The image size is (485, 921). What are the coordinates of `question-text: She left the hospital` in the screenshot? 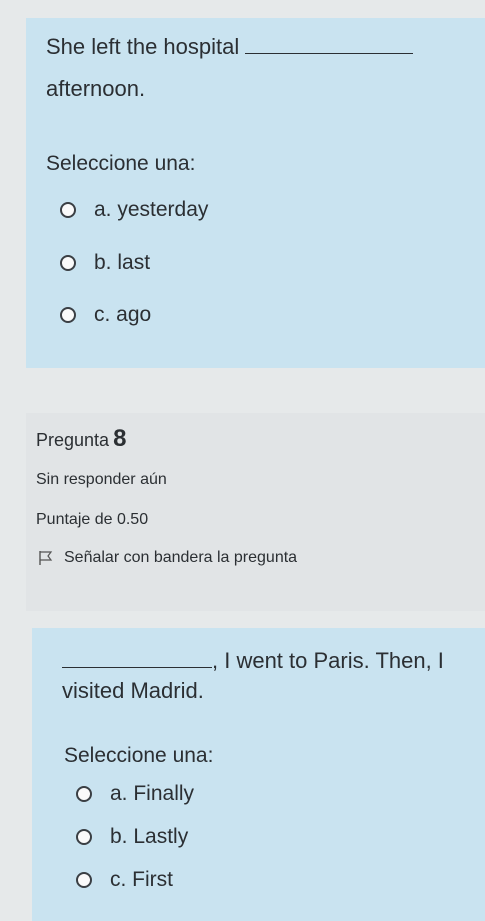 It's located at (143, 46).